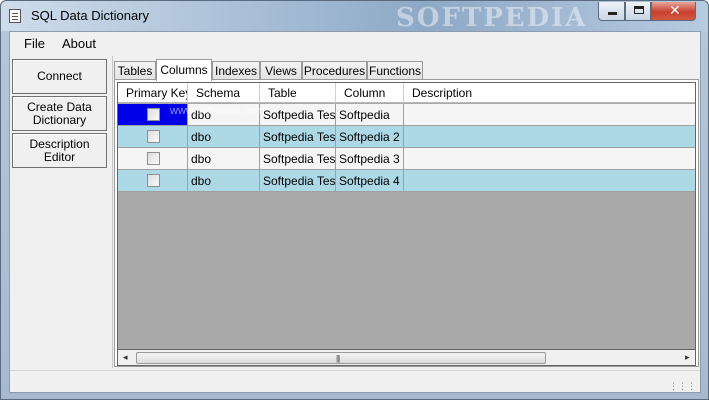 The image size is (709, 400). I want to click on column-cell: Softpedia 2, so click(370, 137).